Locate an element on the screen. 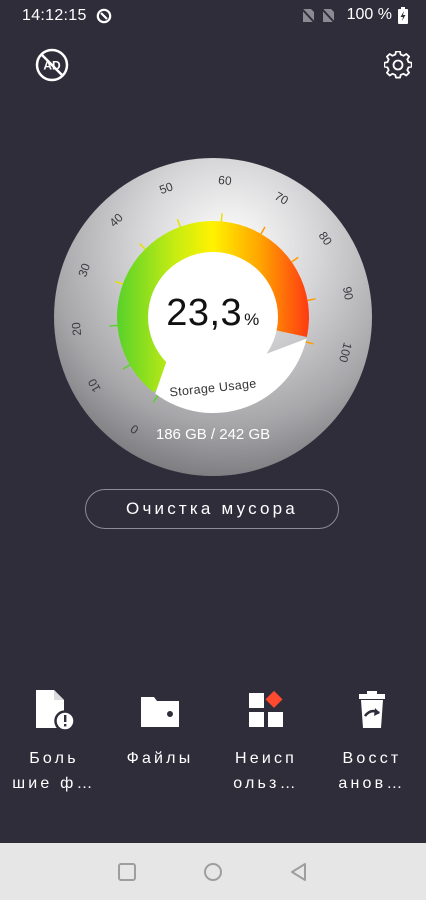 The height and width of the screenshot is (900, 426). home-circle-icon is located at coordinates (213, 872).